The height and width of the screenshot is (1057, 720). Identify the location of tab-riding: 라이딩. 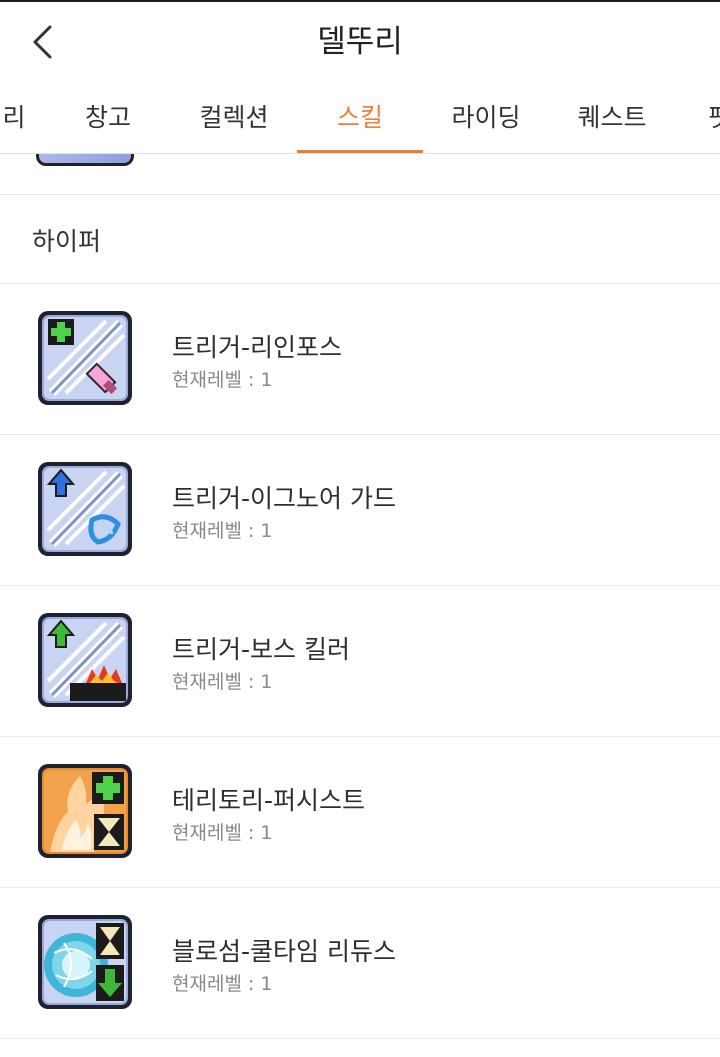
(486, 119).